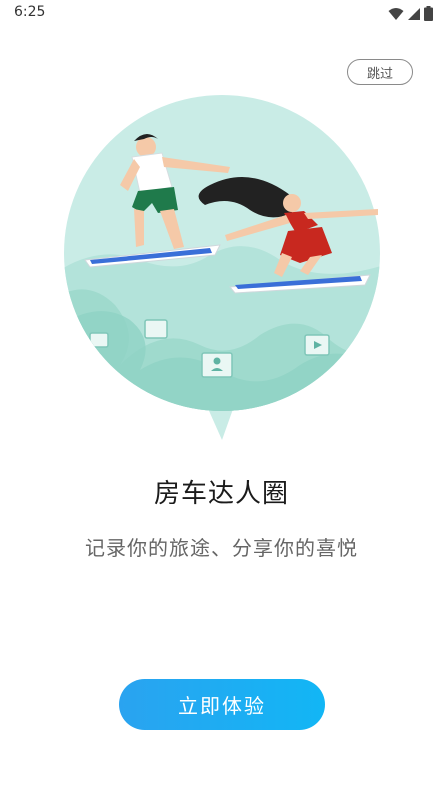 The width and height of the screenshot is (443, 789). Describe the element at coordinates (30, 12) in the screenshot. I see `status-time: 6:25` at that location.